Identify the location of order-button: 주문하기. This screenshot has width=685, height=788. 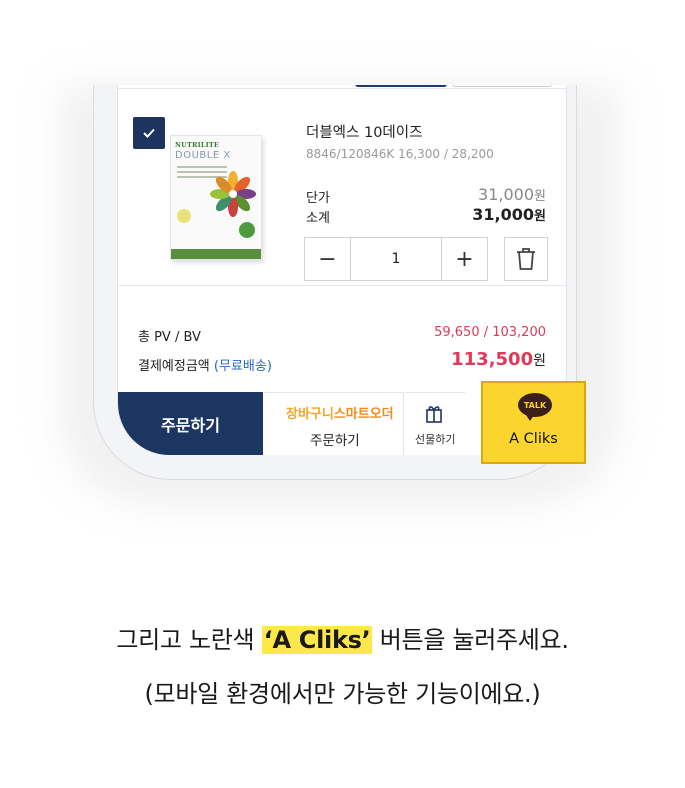
(190, 423).